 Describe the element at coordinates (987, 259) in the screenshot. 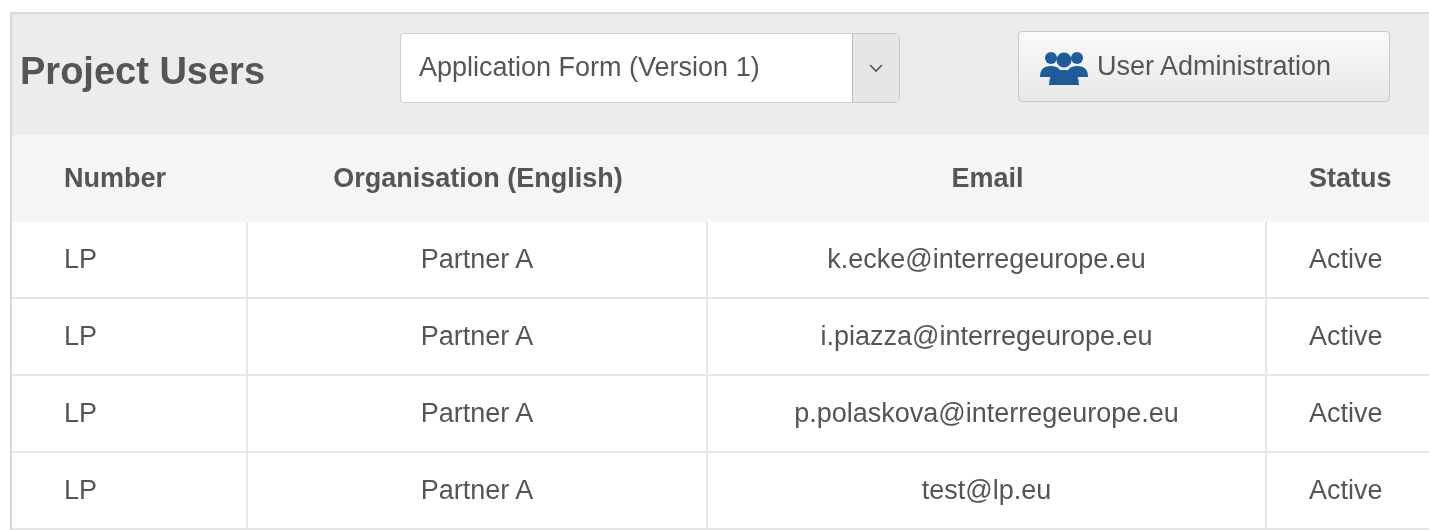

I see `table-cell: k.ecke@interregeurope.eu` at that location.